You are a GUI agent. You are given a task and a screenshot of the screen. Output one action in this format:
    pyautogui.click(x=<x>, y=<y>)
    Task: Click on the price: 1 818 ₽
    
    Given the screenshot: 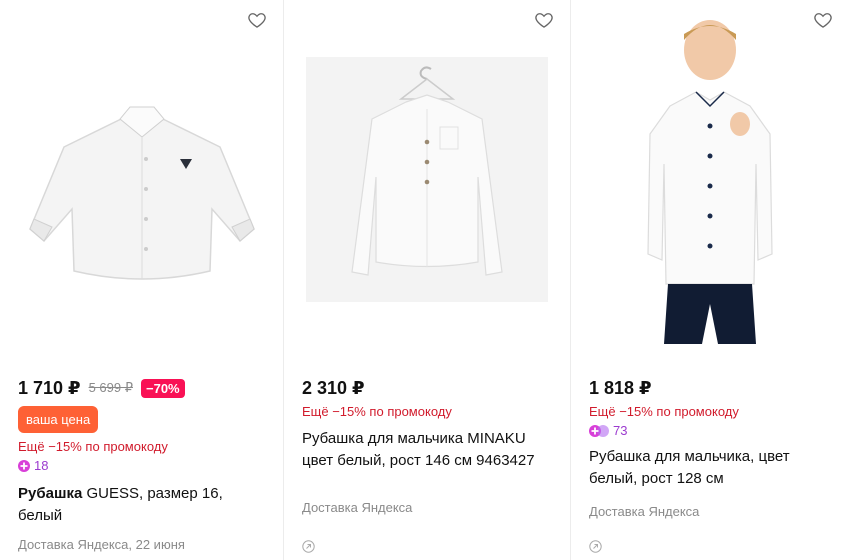 What is the action you would take?
    pyautogui.click(x=620, y=387)
    